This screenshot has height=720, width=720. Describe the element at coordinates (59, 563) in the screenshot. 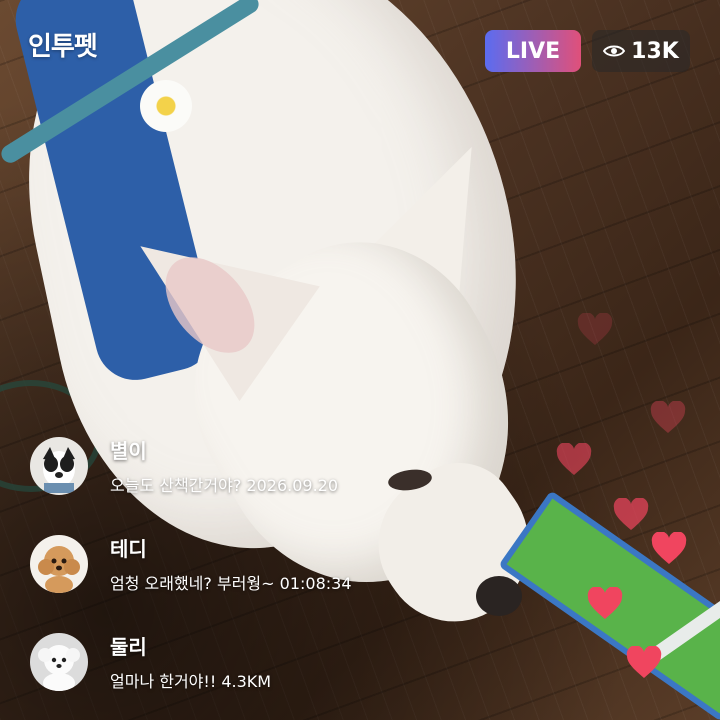

I see `dog-avatar-poodle` at that location.